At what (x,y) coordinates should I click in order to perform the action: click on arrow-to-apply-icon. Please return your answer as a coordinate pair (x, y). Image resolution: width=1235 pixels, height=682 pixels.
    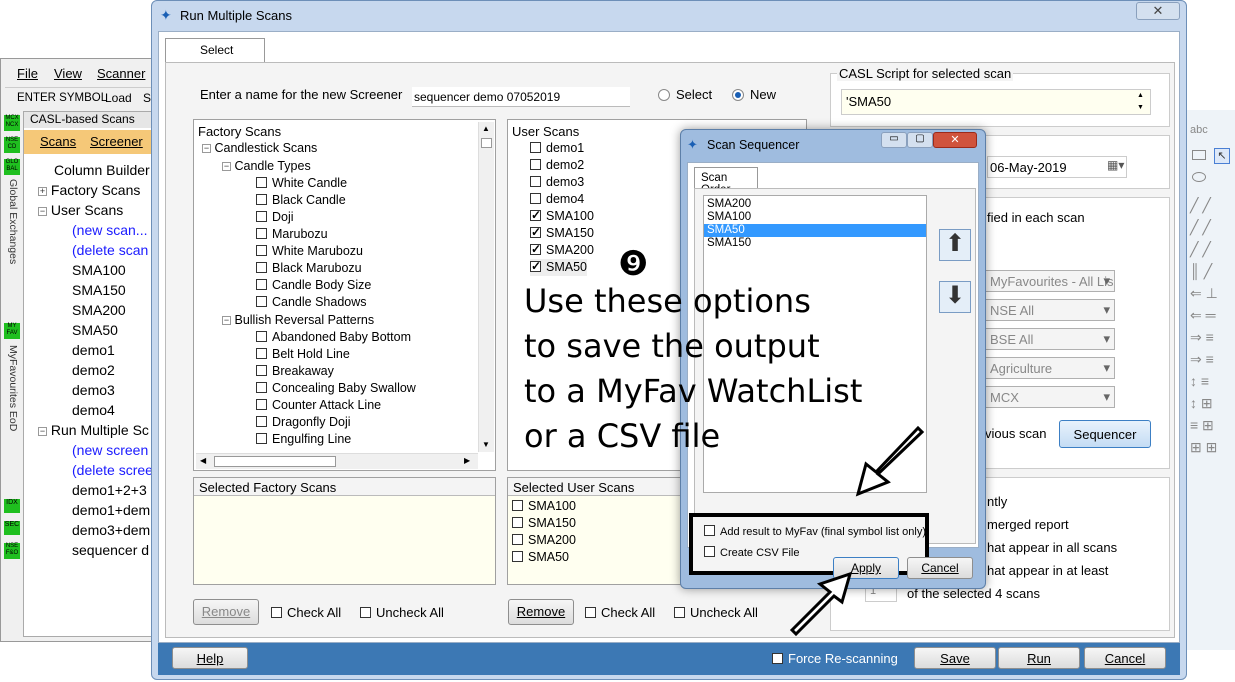
    Looking at the image, I should click on (821, 604).